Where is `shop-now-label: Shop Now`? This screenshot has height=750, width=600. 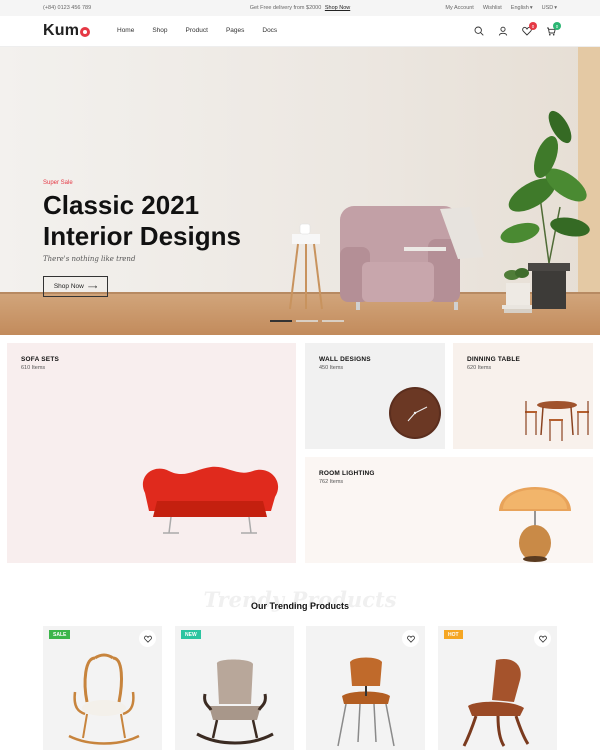 shop-now-label: Shop Now is located at coordinates (68, 286).